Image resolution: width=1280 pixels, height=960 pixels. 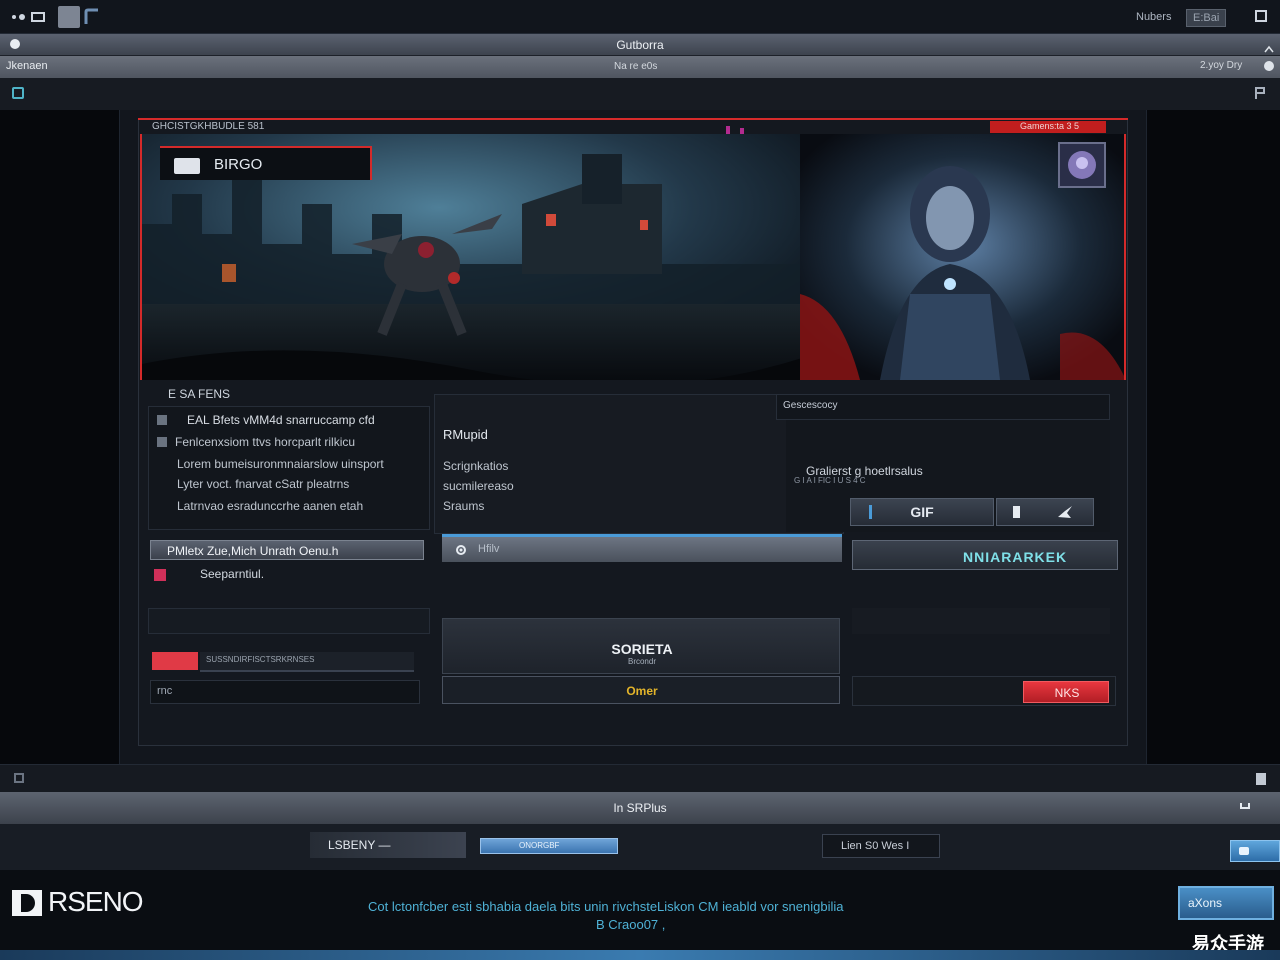 What do you see at coordinates (232, 574) in the screenshot?
I see `separator-link: Seeparntiul.` at bounding box center [232, 574].